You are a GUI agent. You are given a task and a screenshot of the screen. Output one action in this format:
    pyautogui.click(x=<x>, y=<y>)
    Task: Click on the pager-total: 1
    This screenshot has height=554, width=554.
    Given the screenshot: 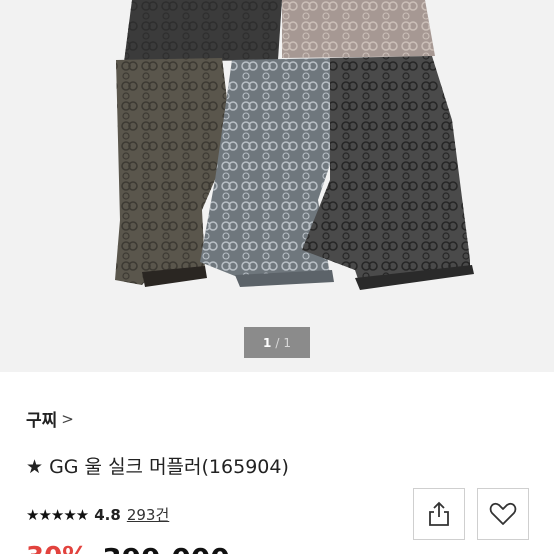 What is the action you would take?
    pyautogui.click(x=287, y=342)
    